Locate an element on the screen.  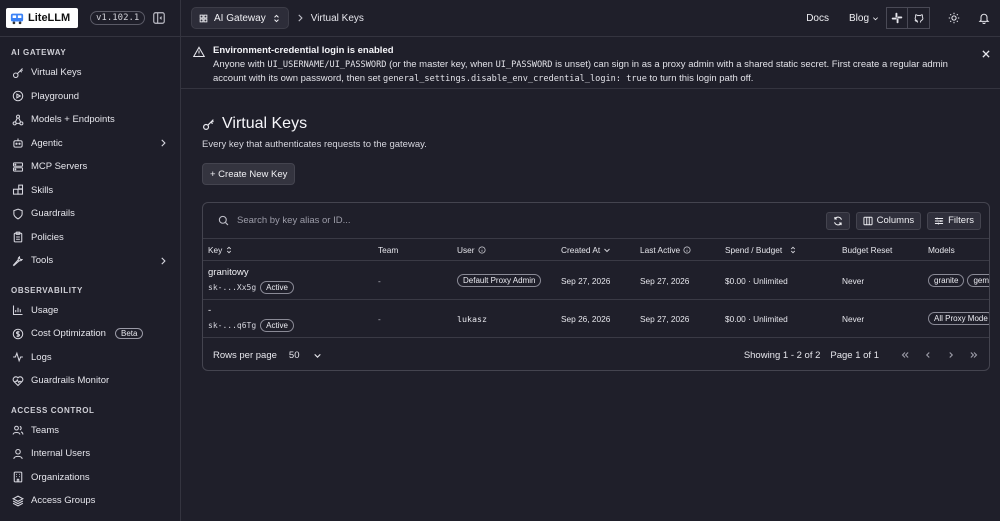
key-token: sk-...q6Tg is located at coordinates (232, 325).